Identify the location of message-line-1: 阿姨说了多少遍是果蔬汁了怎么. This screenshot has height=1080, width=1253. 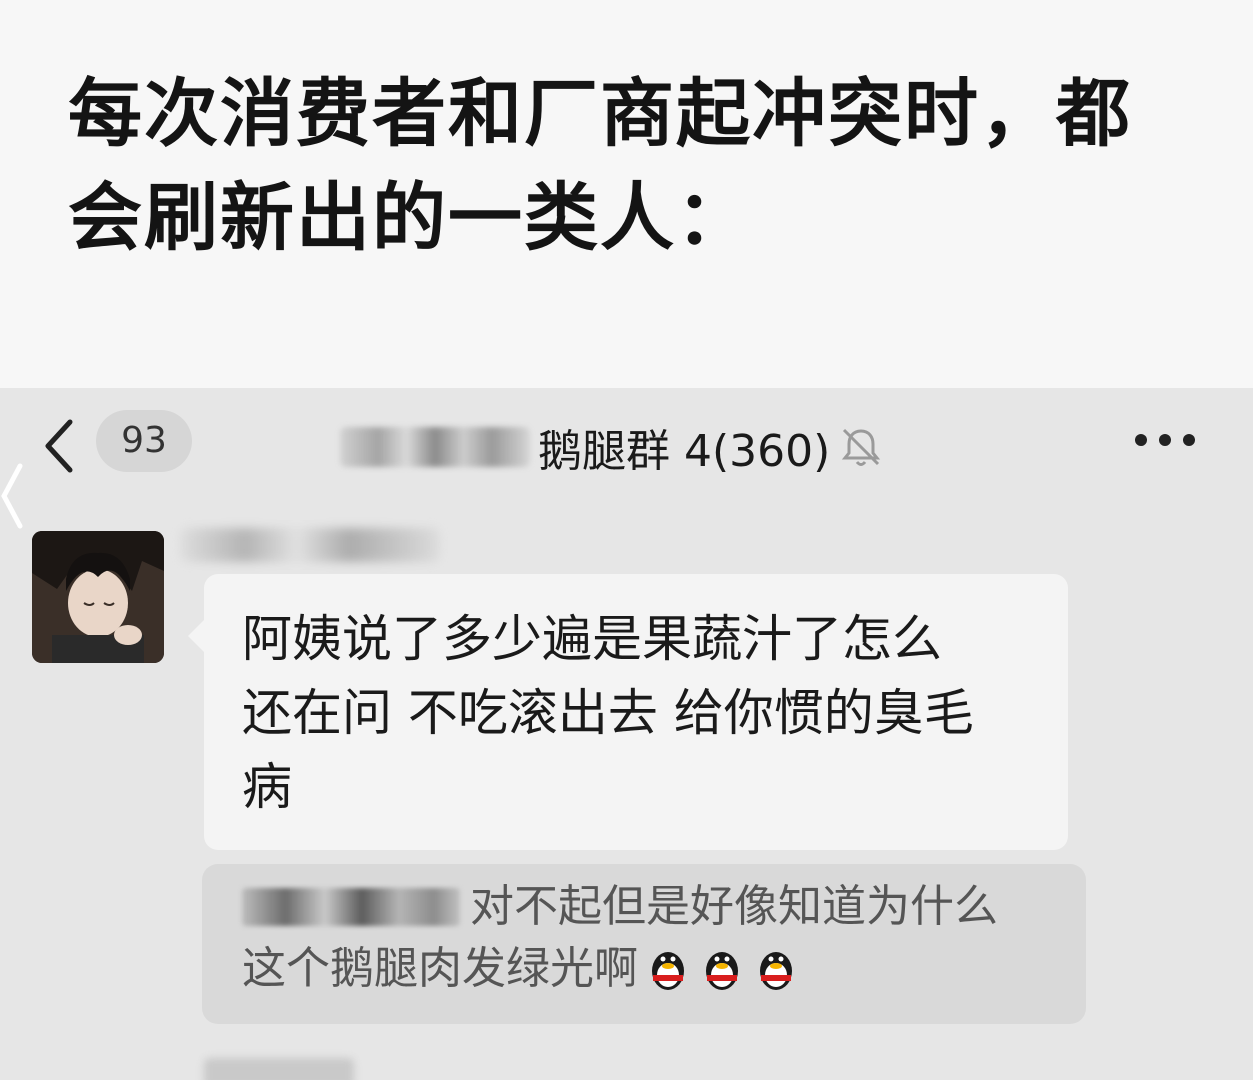
(592, 639).